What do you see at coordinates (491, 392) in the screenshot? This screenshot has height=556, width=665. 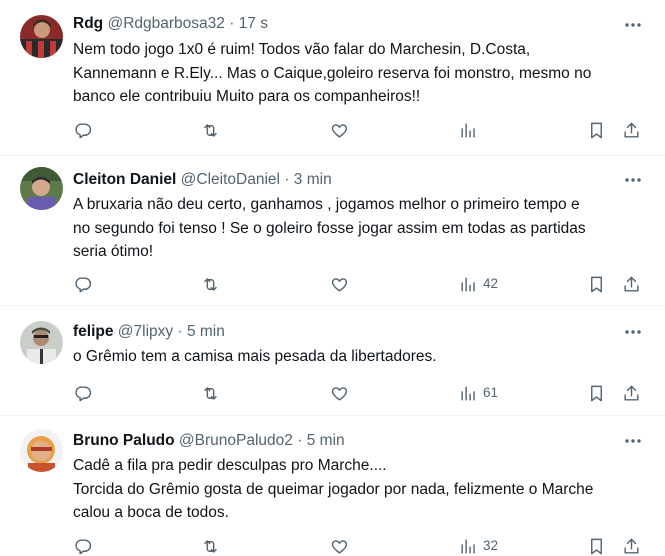 I see `views-count: 61` at bounding box center [491, 392].